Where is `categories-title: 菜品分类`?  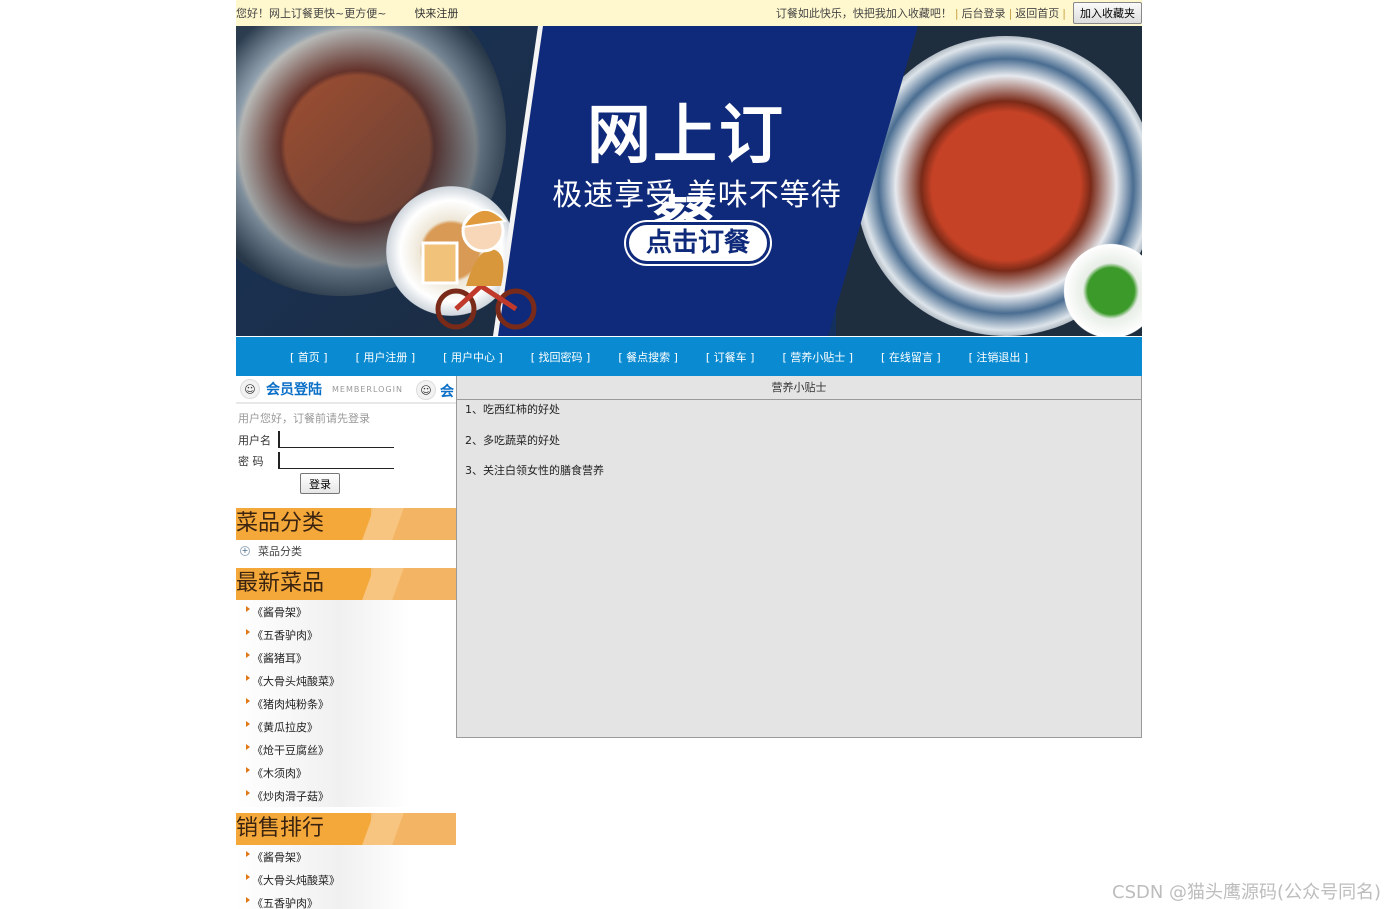
categories-title: 菜品分类 is located at coordinates (280, 523).